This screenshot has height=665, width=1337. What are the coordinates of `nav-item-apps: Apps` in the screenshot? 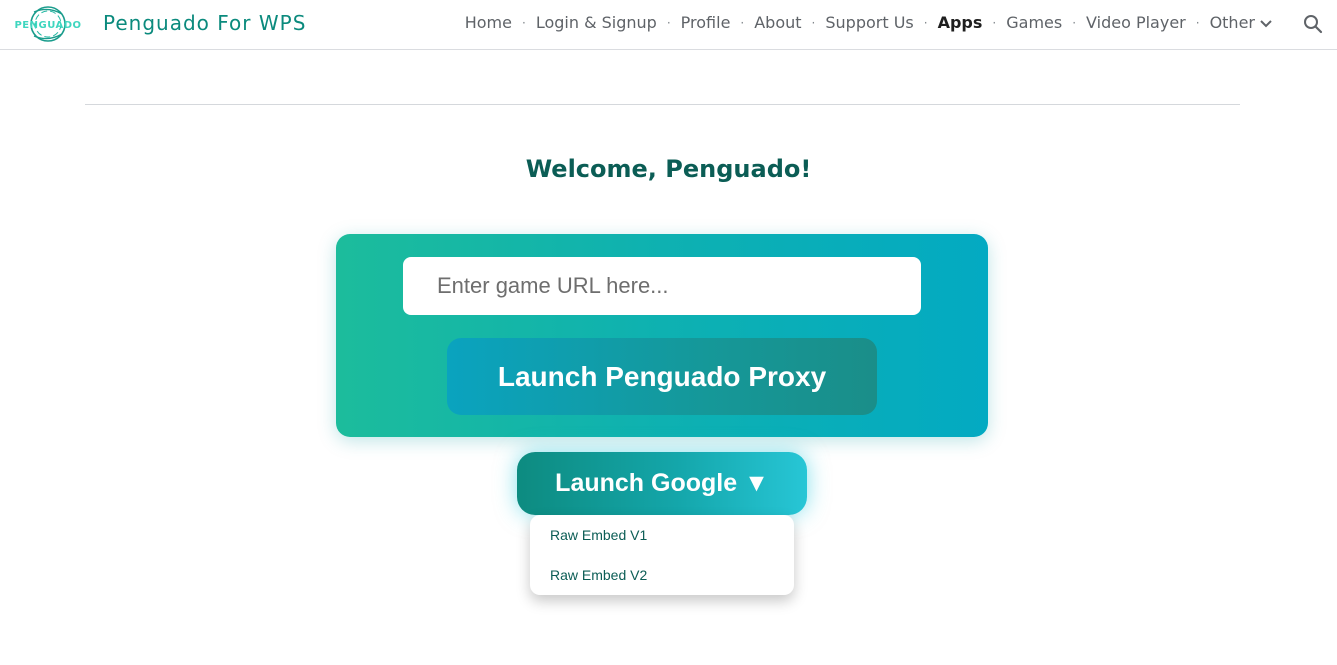 It's located at (960, 22).